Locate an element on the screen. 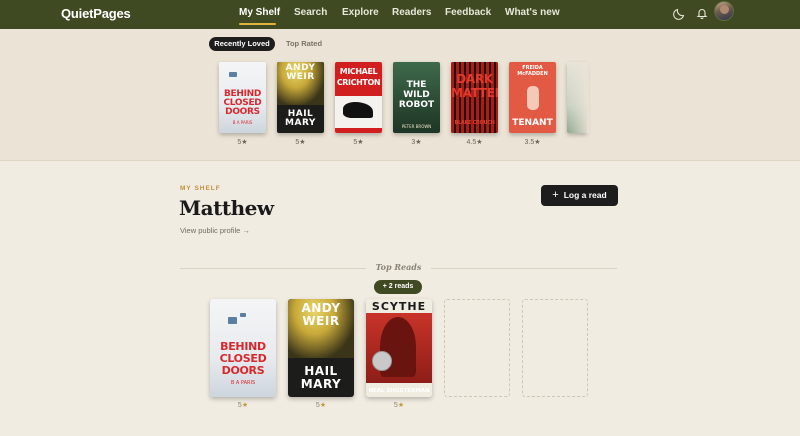  page-title: Matthew is located at coordinates (226, 208).